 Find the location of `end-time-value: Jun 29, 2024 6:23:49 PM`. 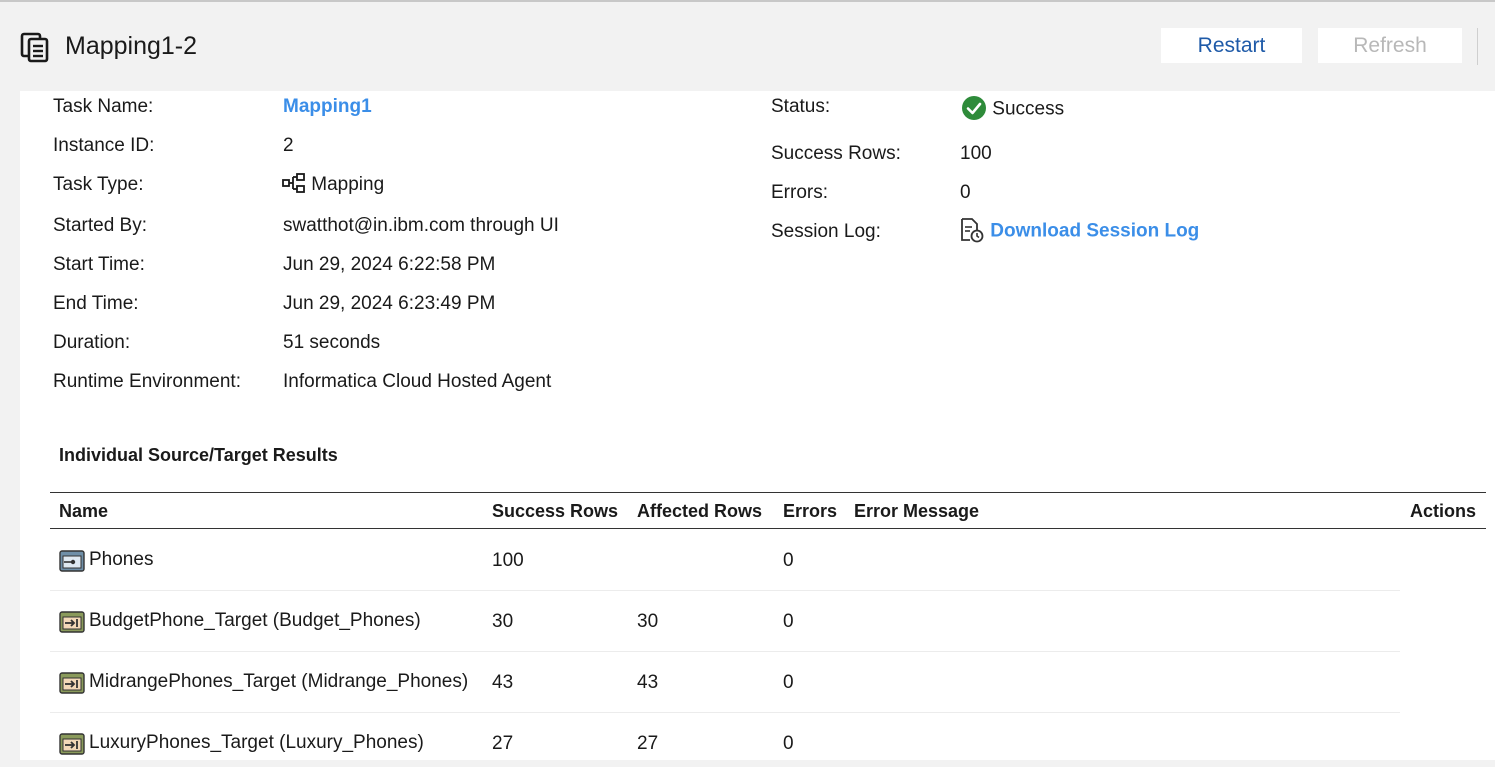

end-time-value: Jun 29, 2024 6:23:49 PM is located at coordinates (389, 303).